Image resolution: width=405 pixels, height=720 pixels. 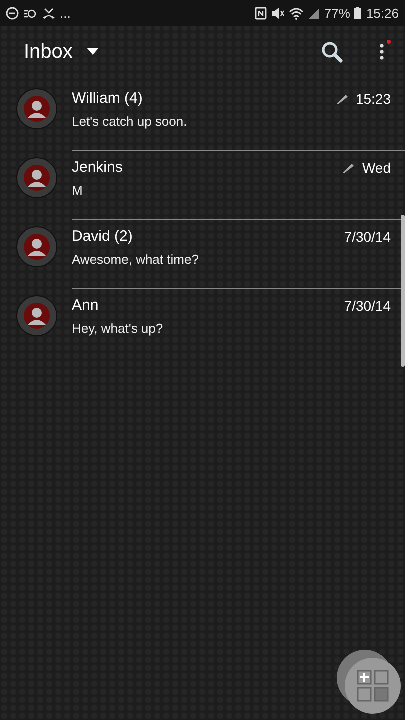 I want to click on conversation-item: Ann 7/30/14 Hey, what's up?, so click(x=202, y=323).